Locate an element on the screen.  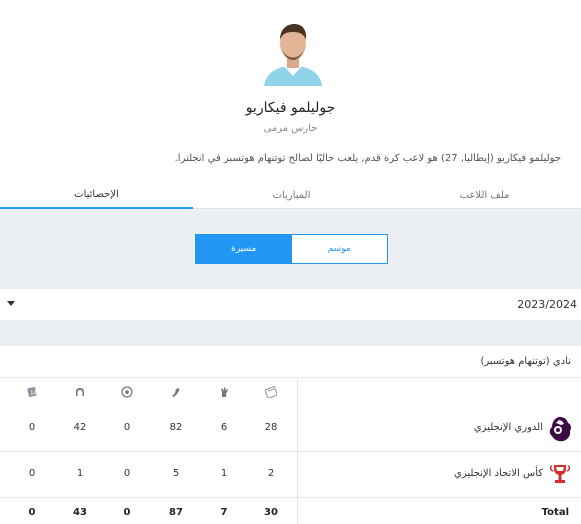
stats-header-row: 14 is located at coordinates (290, 392).